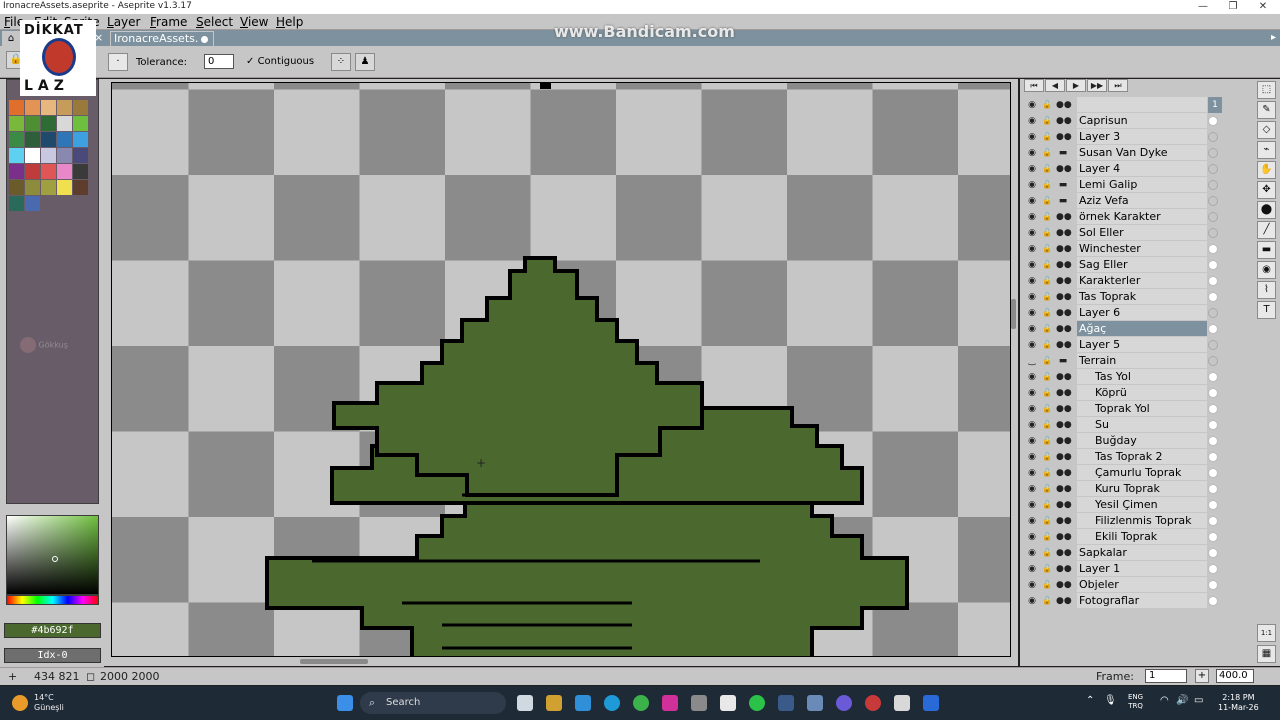 Image resolution: width=1280 pixels, height=720 pixels. I want to click on pixel-perfect-icon: 1:1, so click(1266, 633).